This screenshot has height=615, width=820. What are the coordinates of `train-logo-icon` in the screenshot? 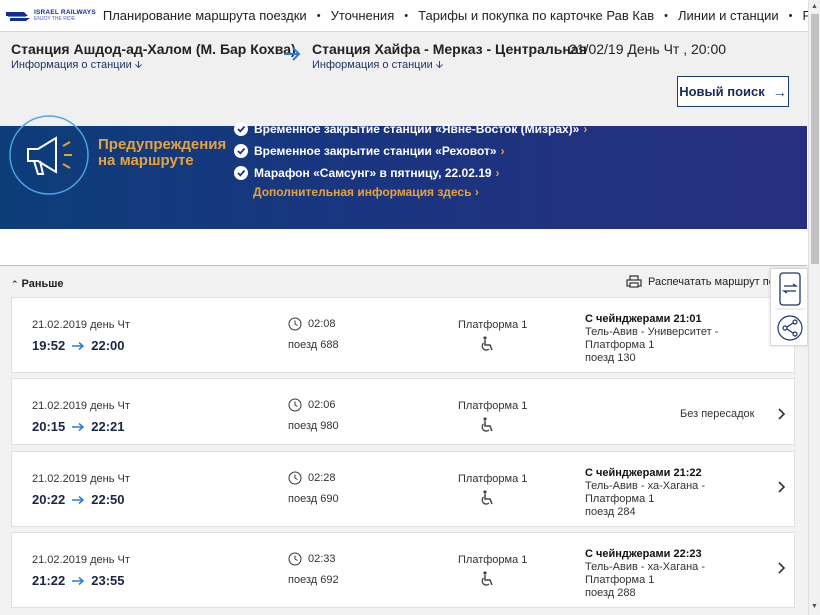 It's located at (18, 16).